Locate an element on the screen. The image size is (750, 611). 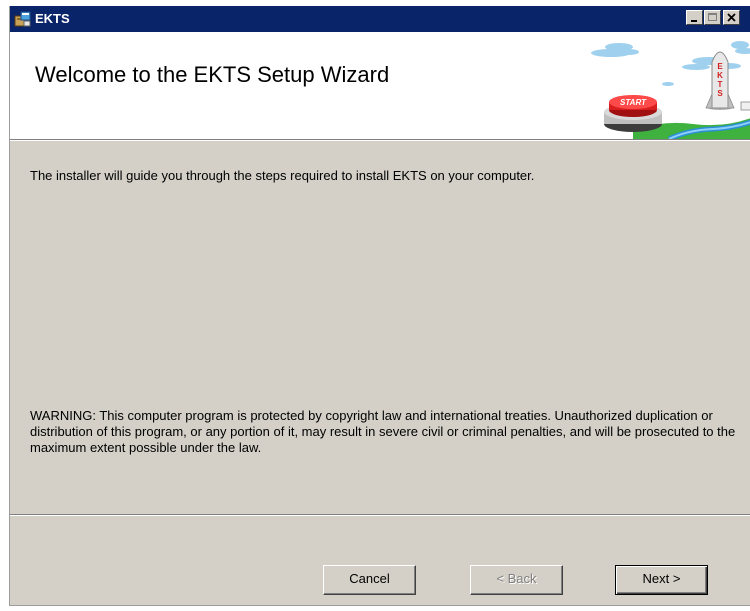
svg-text: E is located at coordinates (720, 66).